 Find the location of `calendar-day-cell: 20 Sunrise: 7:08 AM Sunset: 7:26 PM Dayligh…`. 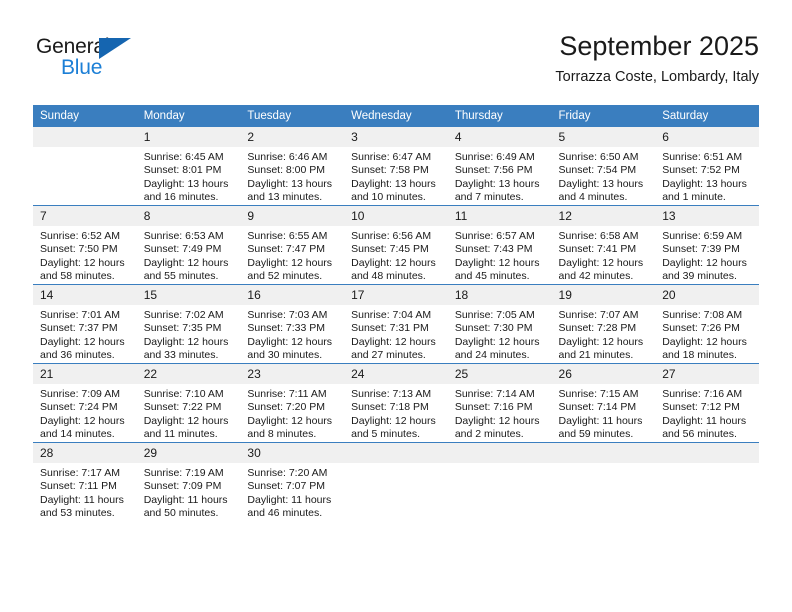

calendar-day-cell: 20 Sunrise: 7:08 AM Sunset: 7:26 PM Dayligh… is located at coordinates (707, 324).